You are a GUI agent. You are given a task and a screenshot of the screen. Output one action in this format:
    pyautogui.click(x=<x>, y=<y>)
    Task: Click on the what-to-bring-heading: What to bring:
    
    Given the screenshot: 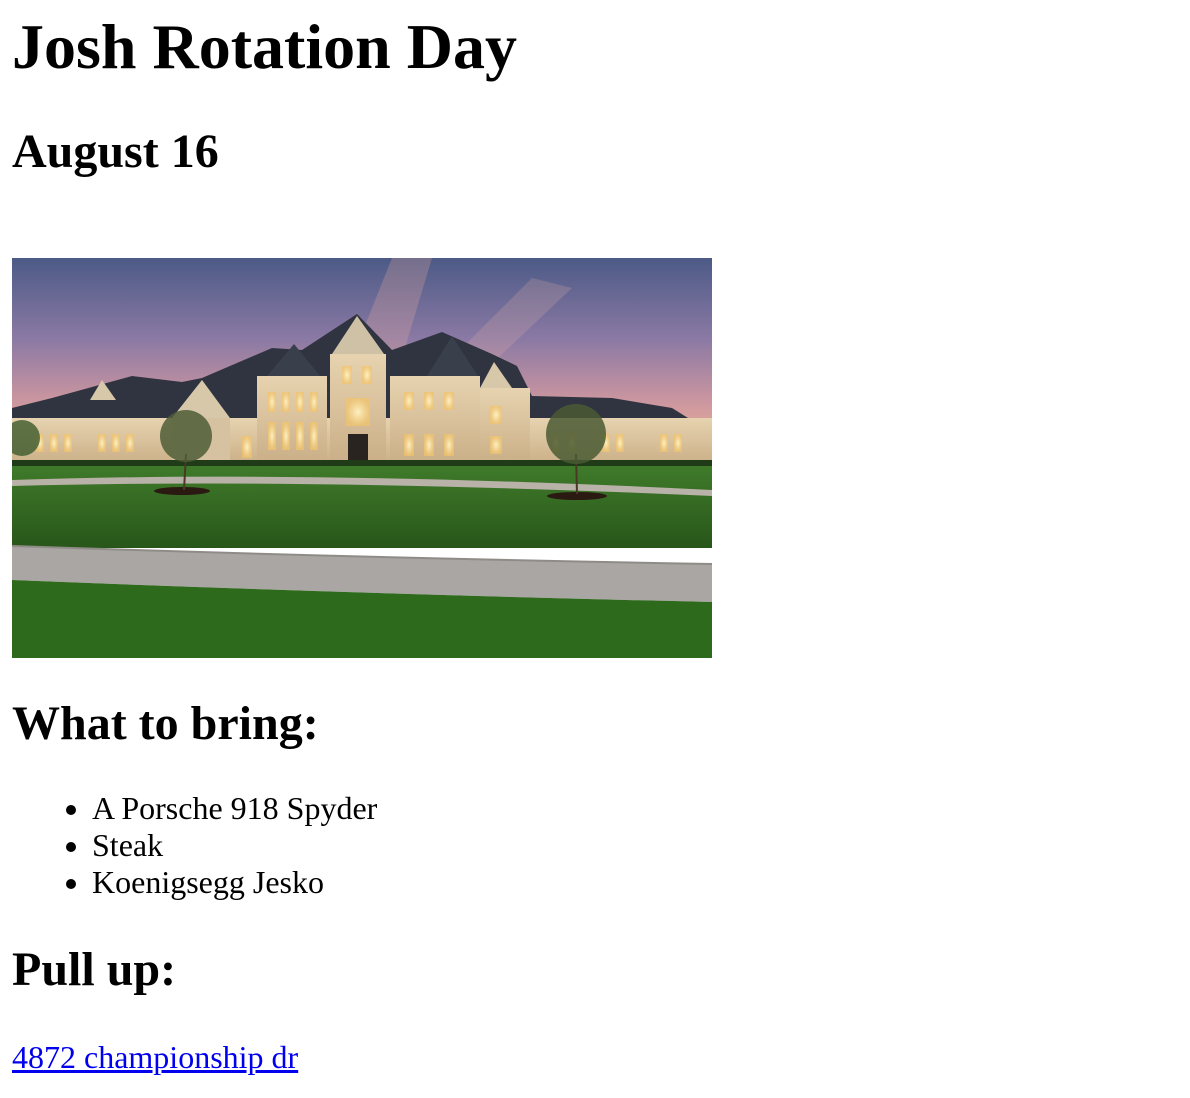 What is the action you would take?
    pyautogui.click(x=165, y=723)
    